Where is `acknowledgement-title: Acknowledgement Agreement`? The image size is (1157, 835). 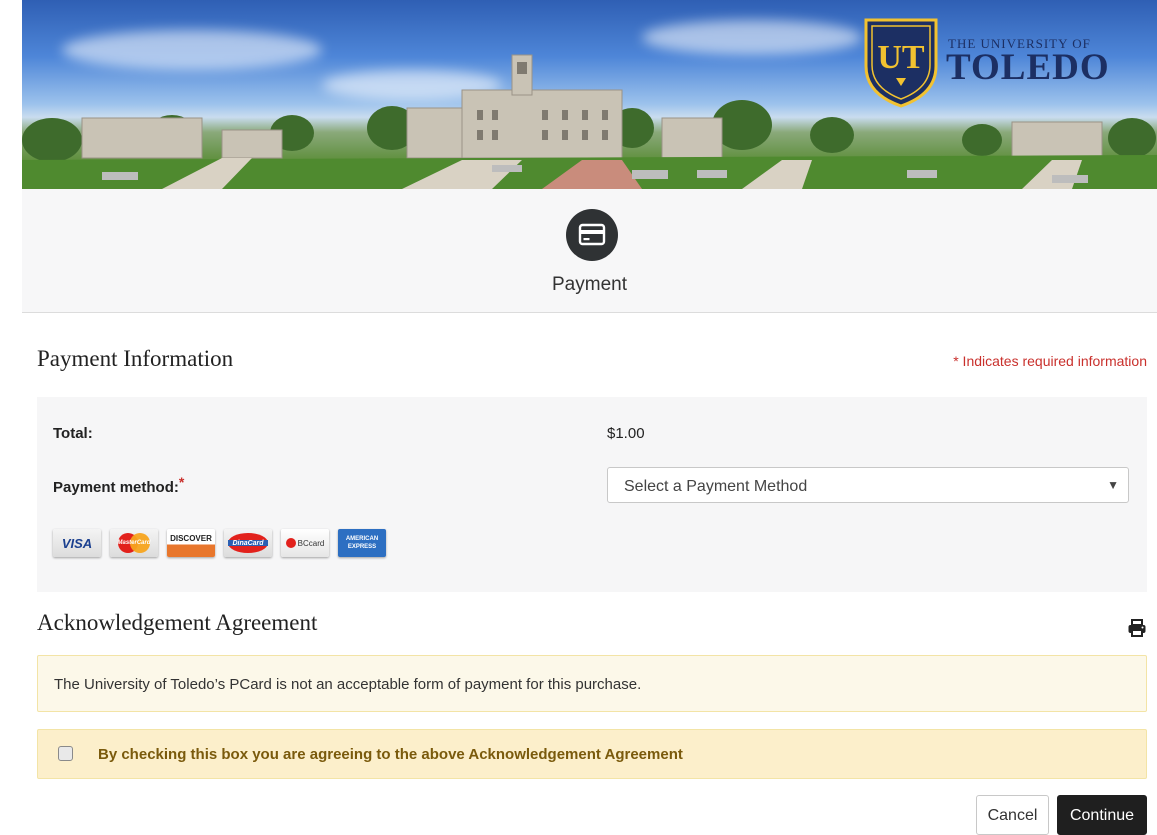 acknowledgement-title: Acknowledgement Agreement is located at coordinates (177, 622).